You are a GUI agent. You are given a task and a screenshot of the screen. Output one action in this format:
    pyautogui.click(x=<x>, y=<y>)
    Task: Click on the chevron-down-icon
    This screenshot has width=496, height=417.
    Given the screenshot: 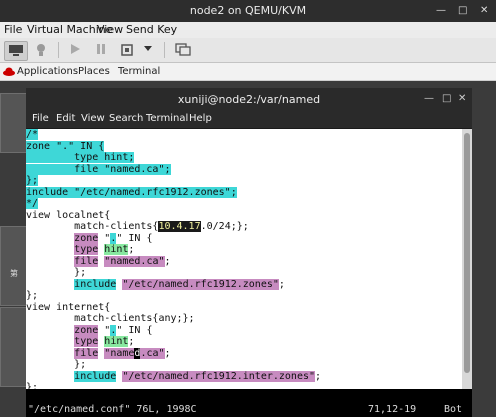 What is the action you would take?
    pyautogui.click(x=148, y=48)
    